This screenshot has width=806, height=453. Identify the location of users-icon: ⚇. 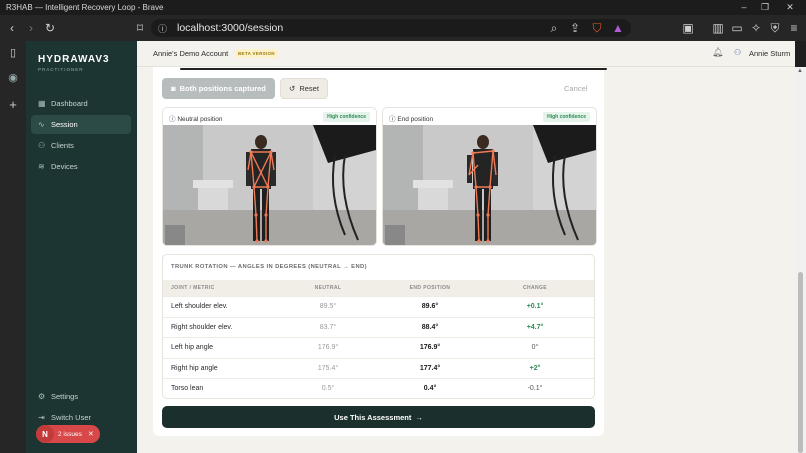
(42, 145).